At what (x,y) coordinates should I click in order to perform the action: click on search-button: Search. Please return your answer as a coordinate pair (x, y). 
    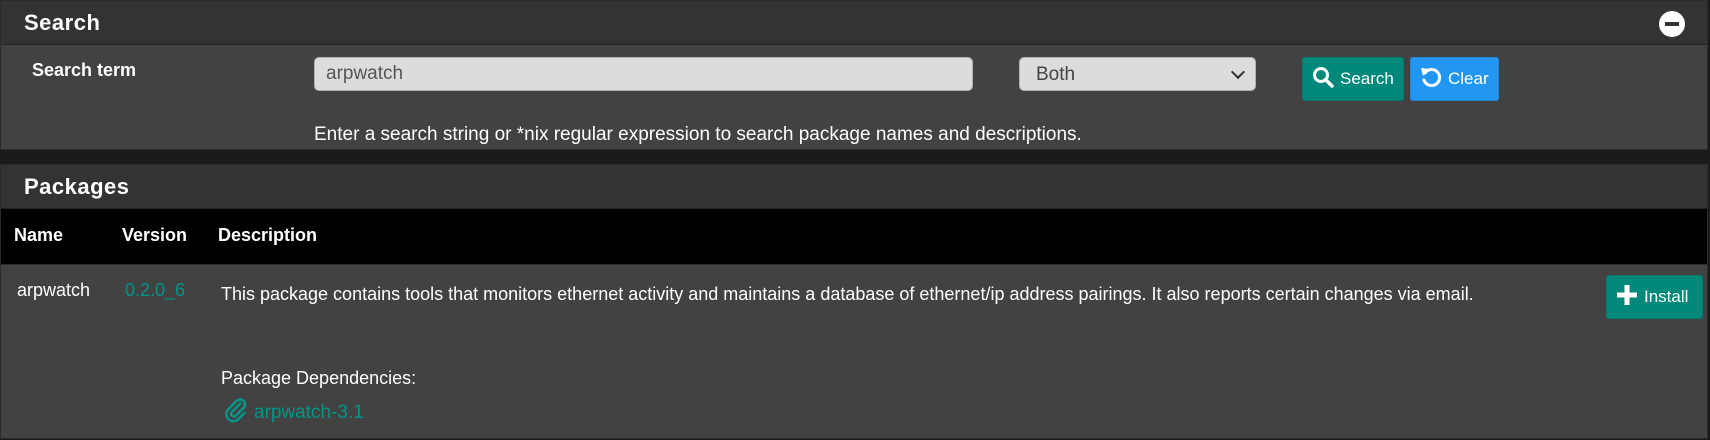
    Looking at the image, I should click on (1353, 79).